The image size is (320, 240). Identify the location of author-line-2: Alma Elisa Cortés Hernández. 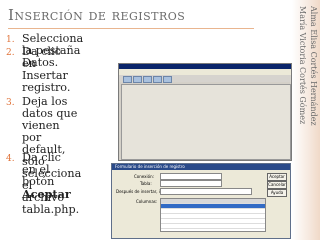
(313, 66).